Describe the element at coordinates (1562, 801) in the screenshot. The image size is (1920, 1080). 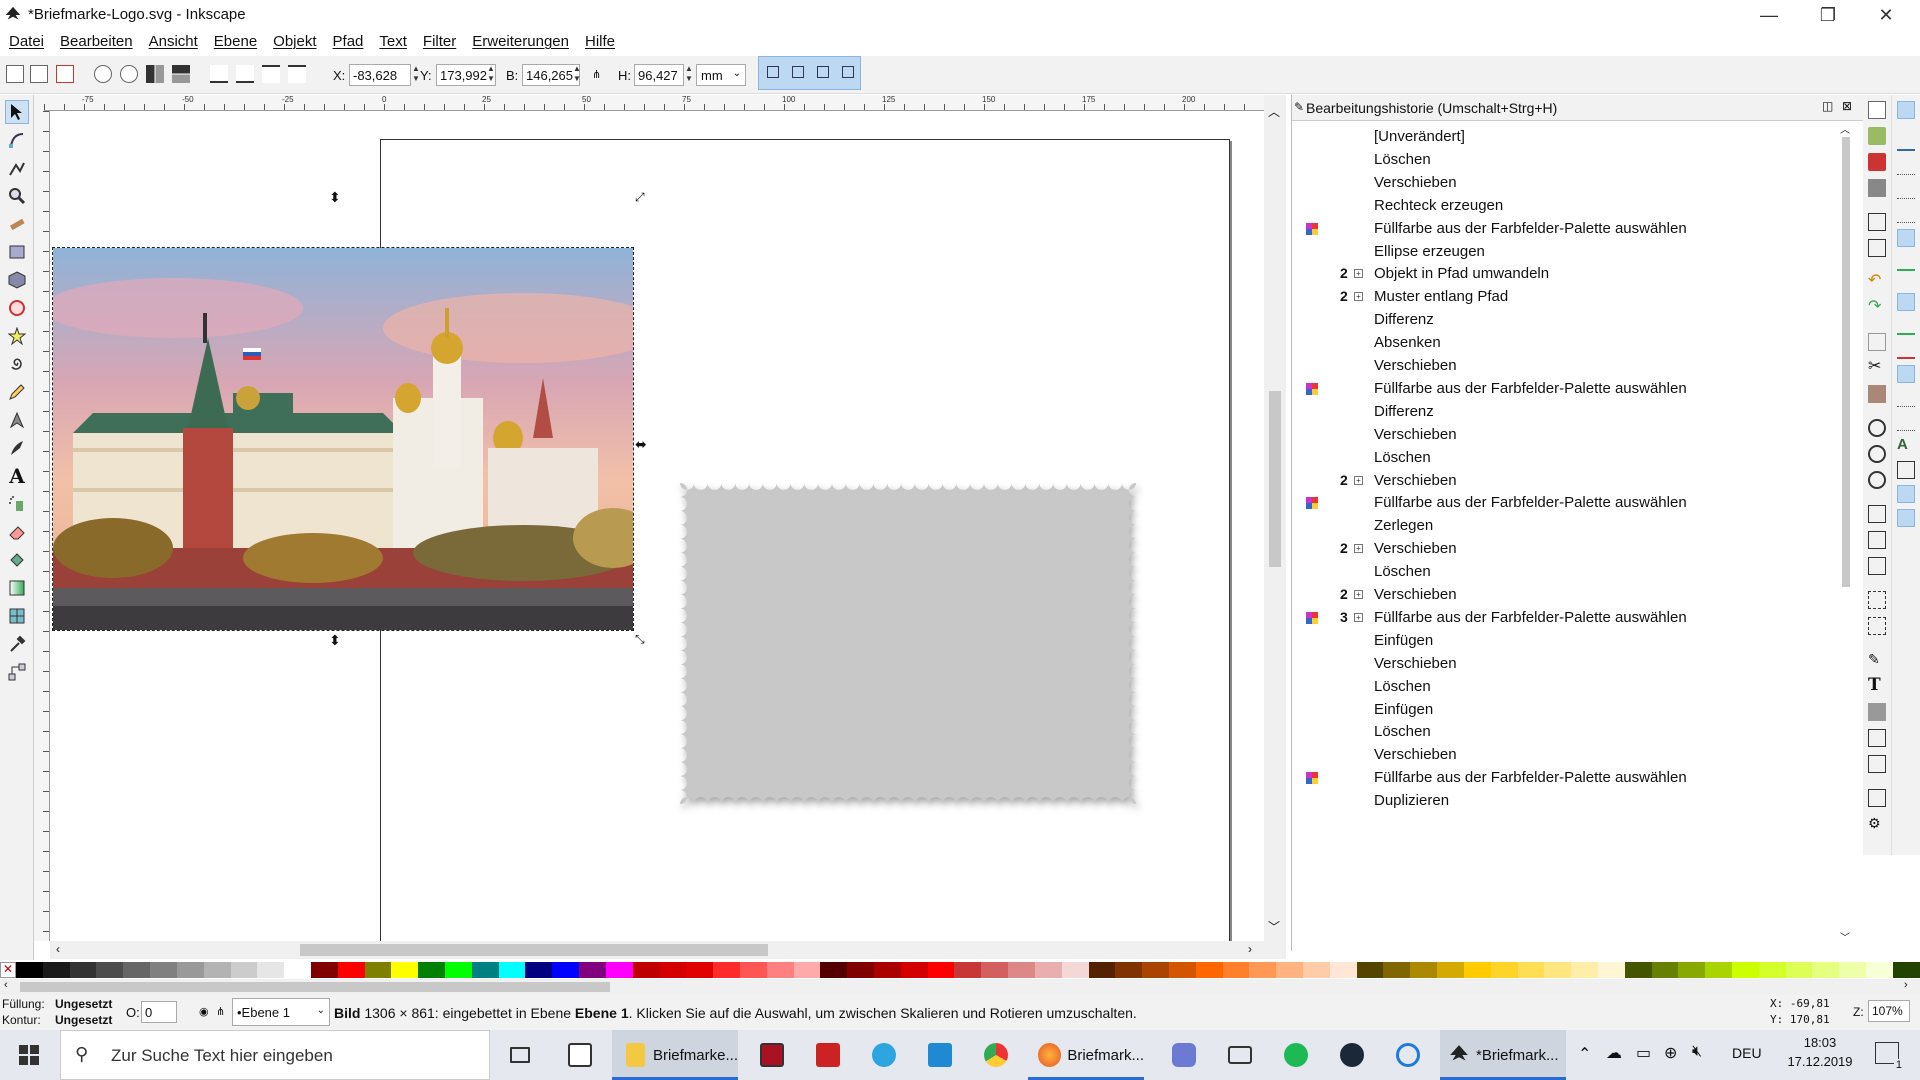
I see `history-row: Duplizieren` at that location.